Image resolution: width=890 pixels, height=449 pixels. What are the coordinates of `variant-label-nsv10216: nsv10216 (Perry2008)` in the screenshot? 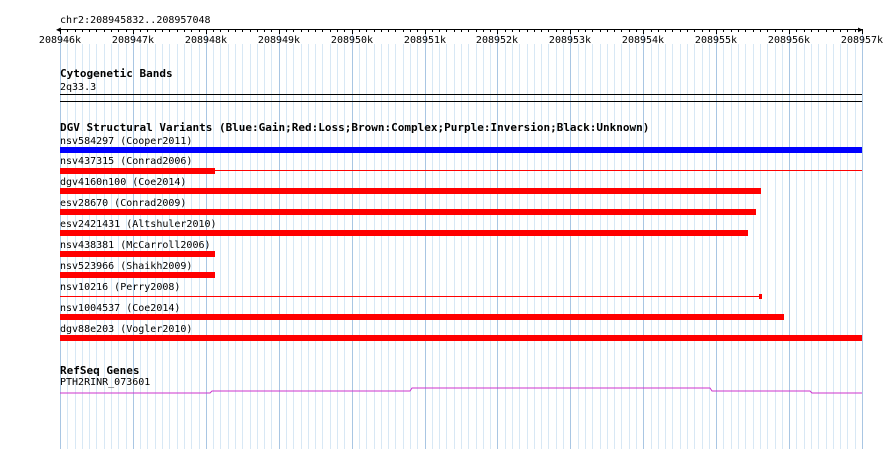 It's located at (120, 287).